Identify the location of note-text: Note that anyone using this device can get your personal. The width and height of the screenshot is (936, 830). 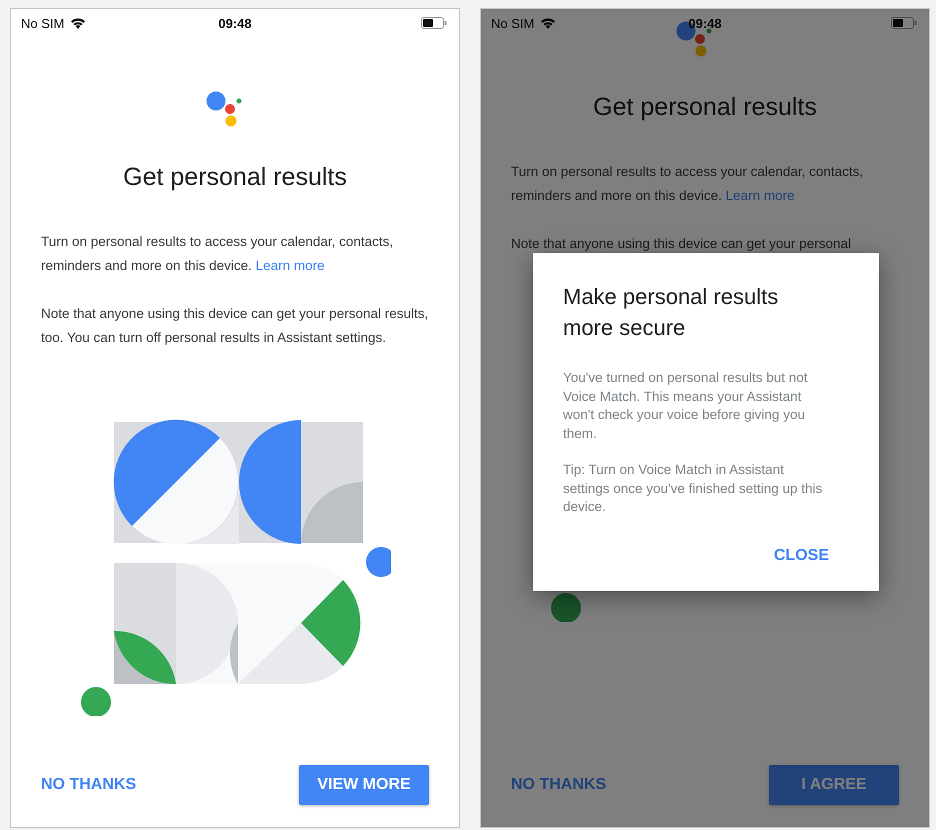
(681, 244).